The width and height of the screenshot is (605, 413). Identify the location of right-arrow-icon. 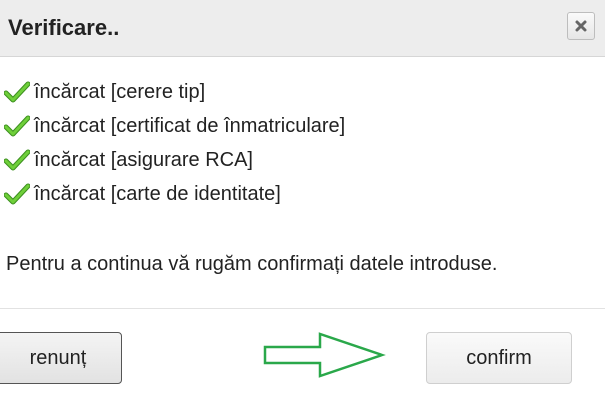
(325, 357).